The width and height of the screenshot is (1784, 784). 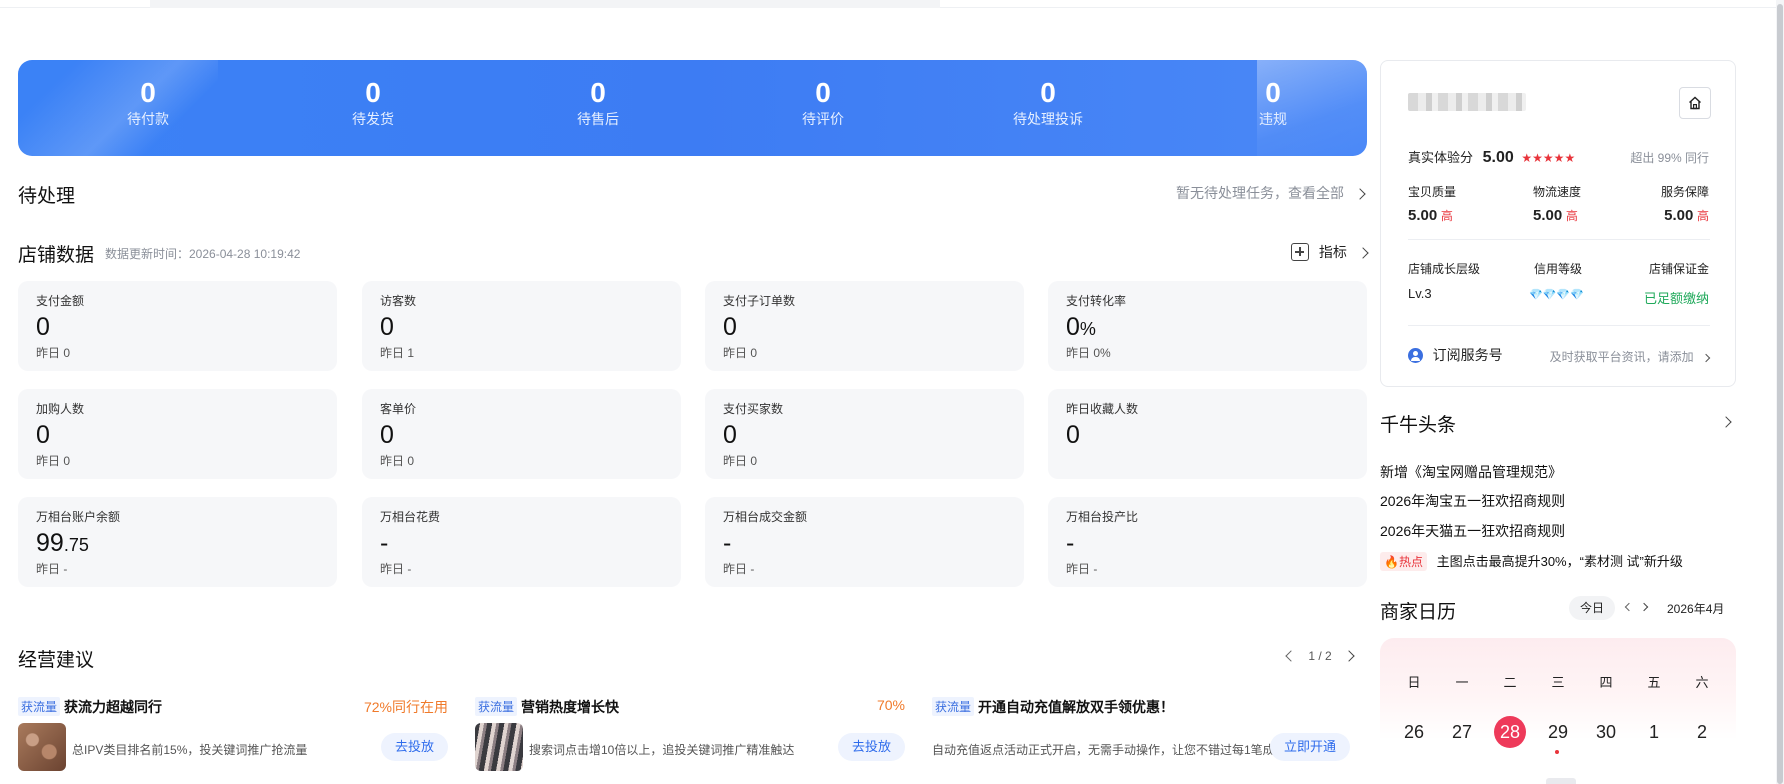 What do you see at coordinates (1462, 732) in the screenshot?
I see `calendar-day: 27` at bounding box center [1462, 732].